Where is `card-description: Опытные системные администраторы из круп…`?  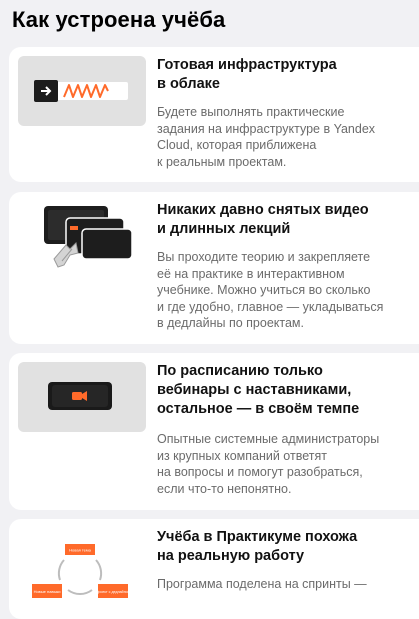
card-description: Опытные системные администраторы из круп… is located at coordinates (268, 464).